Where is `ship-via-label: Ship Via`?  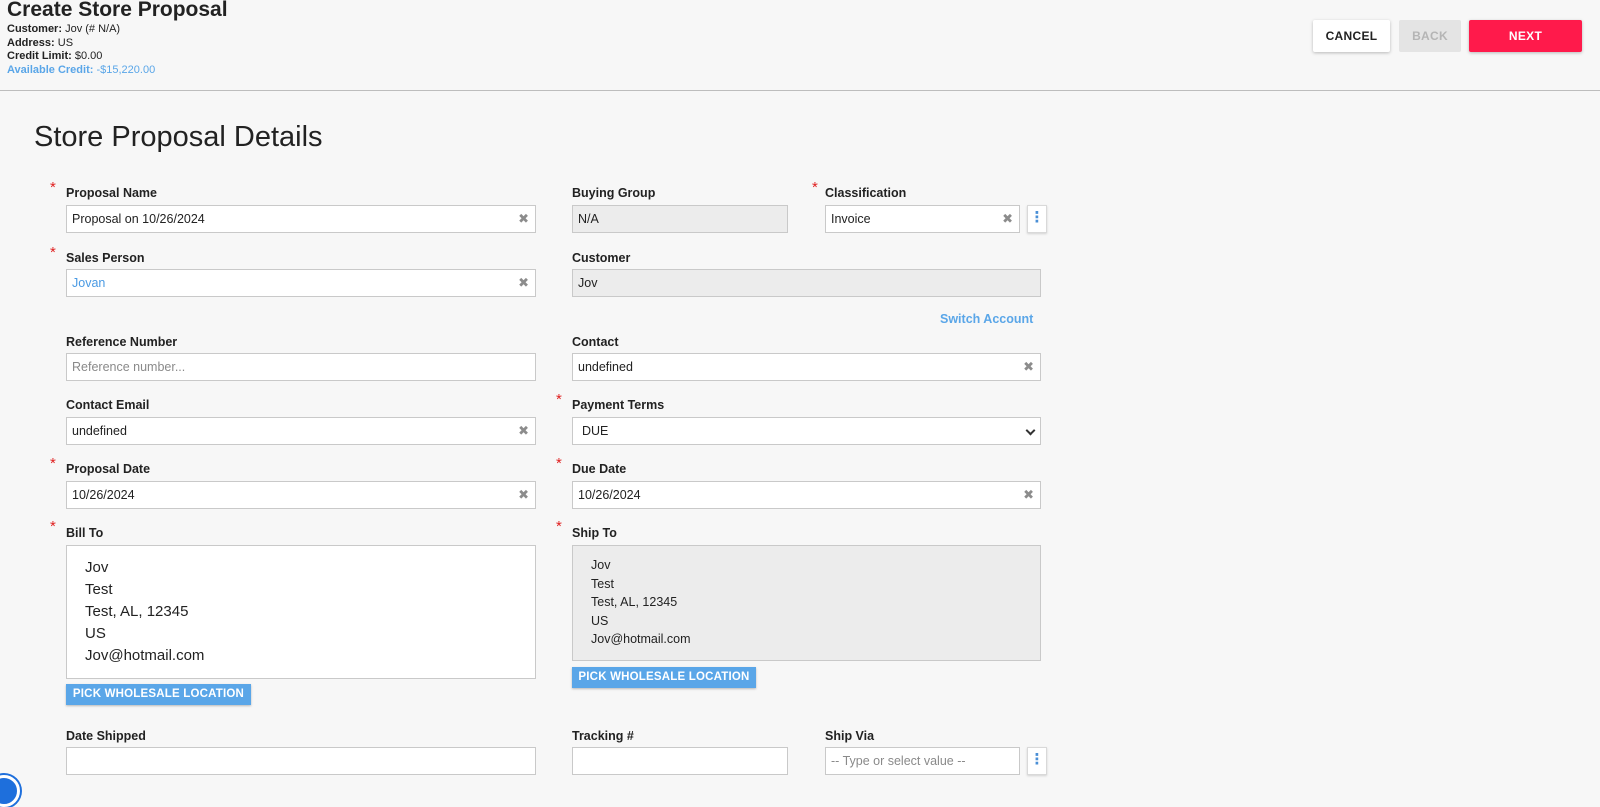 ship-via-label: Ship Via is located at coordinates (850, 736).